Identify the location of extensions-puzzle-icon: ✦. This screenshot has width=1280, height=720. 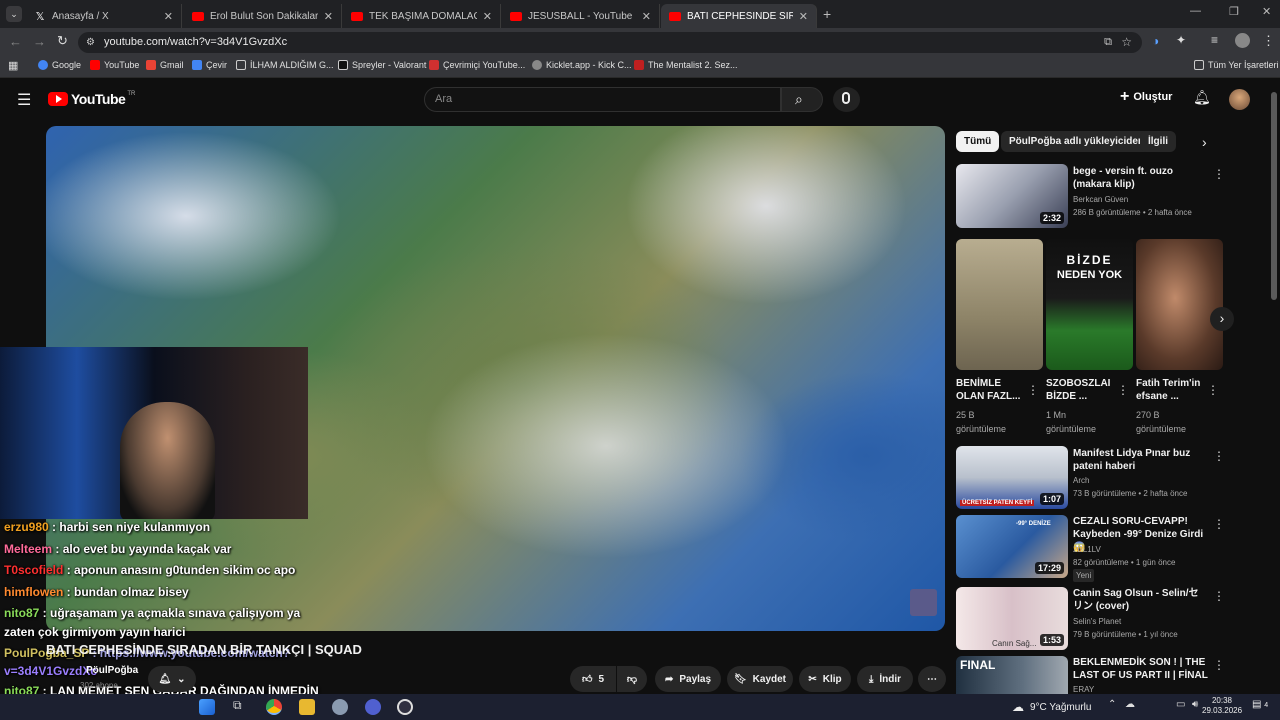
(1181, 40).